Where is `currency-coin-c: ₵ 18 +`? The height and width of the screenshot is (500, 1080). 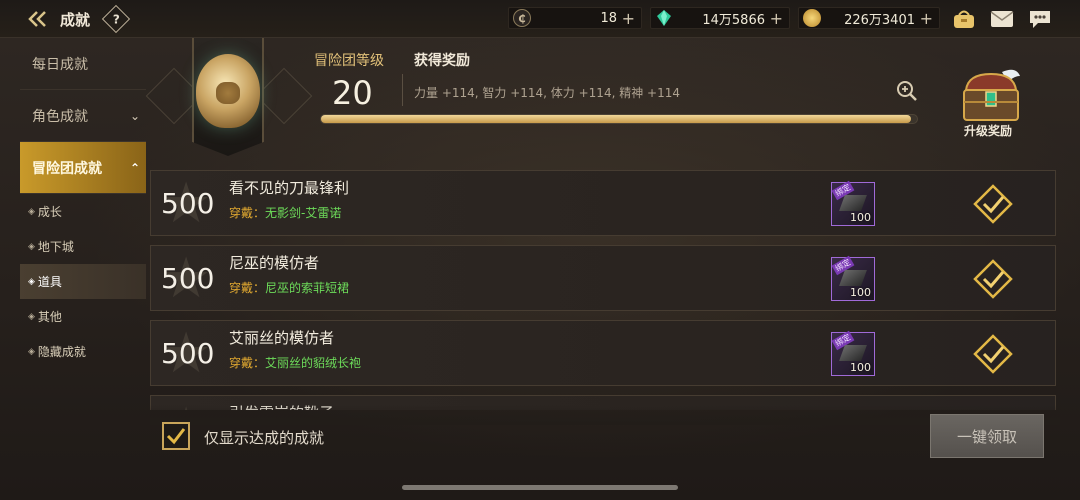 currency-coin-c: ₵ 18 + is located at coordinates (575, 18).